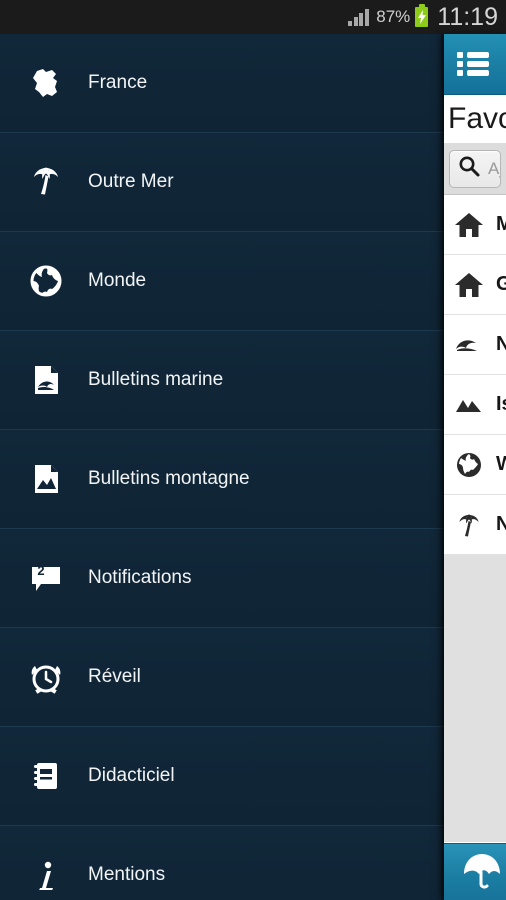 The width and height of the screenshot is (506, 900). What do you see at coordinates (467, 16) in the screenshot?
I see `clock-label: 11:19` at bounding box center [467, 16].